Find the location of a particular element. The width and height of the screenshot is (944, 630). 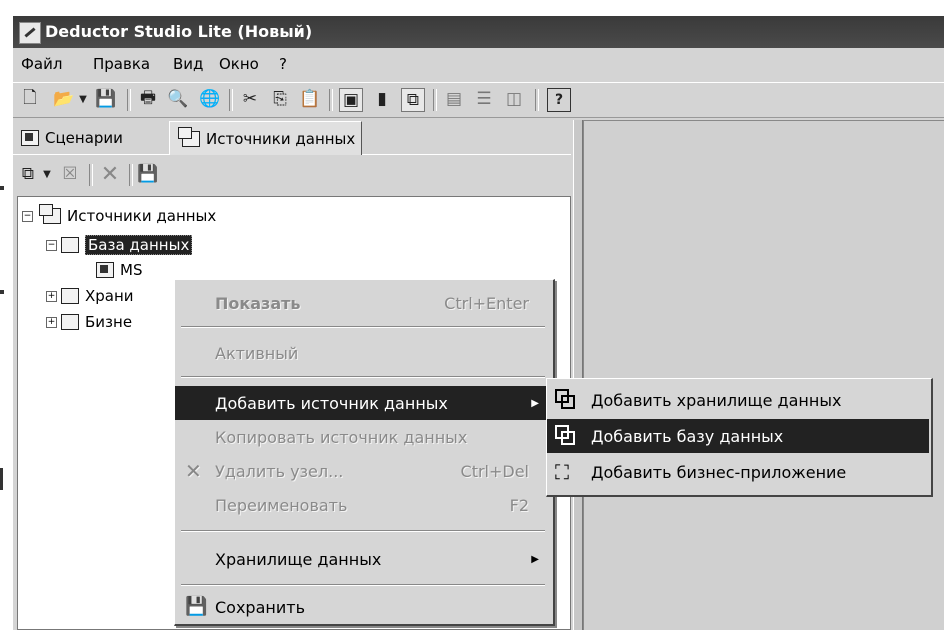

panel-splitter is located at coordinates (578, 375).